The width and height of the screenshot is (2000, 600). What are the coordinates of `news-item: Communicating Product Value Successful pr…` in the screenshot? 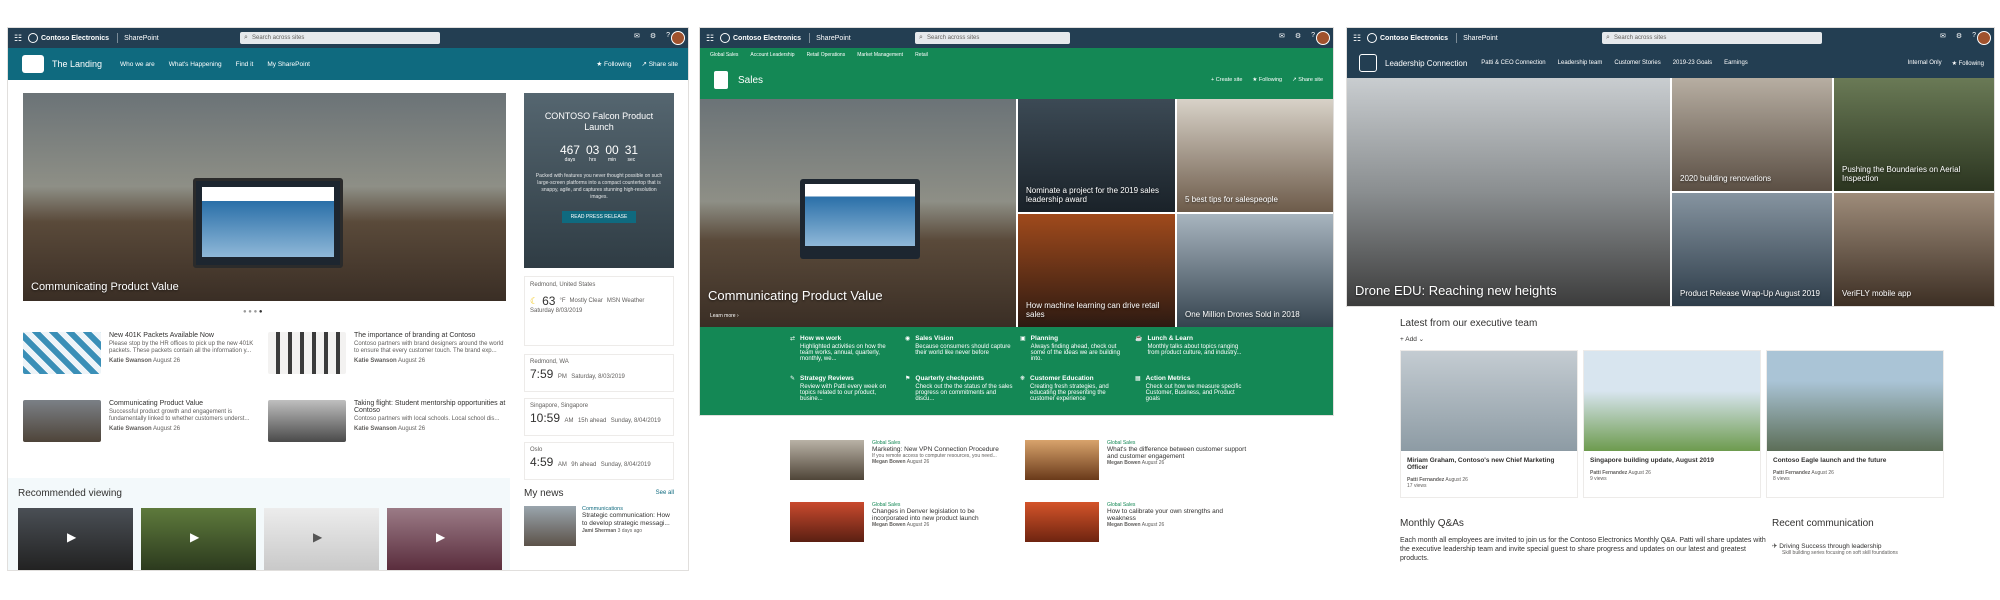 It's located at (143, 421).